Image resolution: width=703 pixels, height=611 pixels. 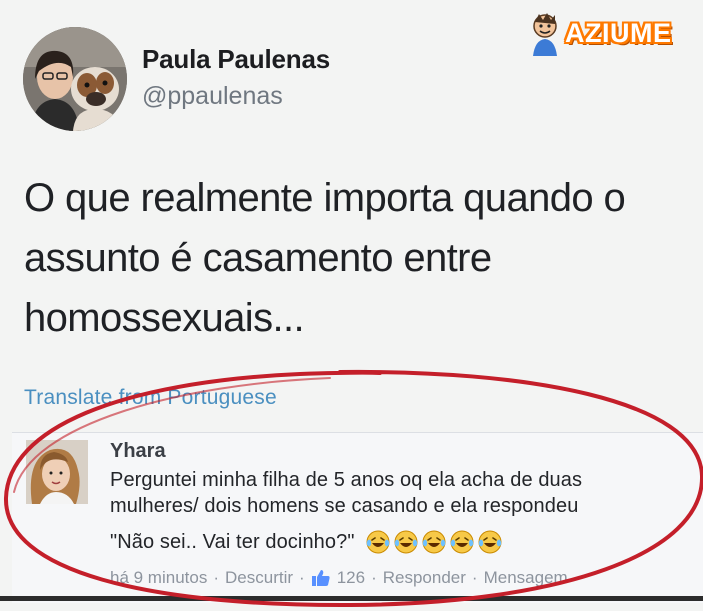 What do you see at coordinates (618, 33) in the screenshot?
I see `watermark-text: AZIUME` at bounding box center [618, 33].